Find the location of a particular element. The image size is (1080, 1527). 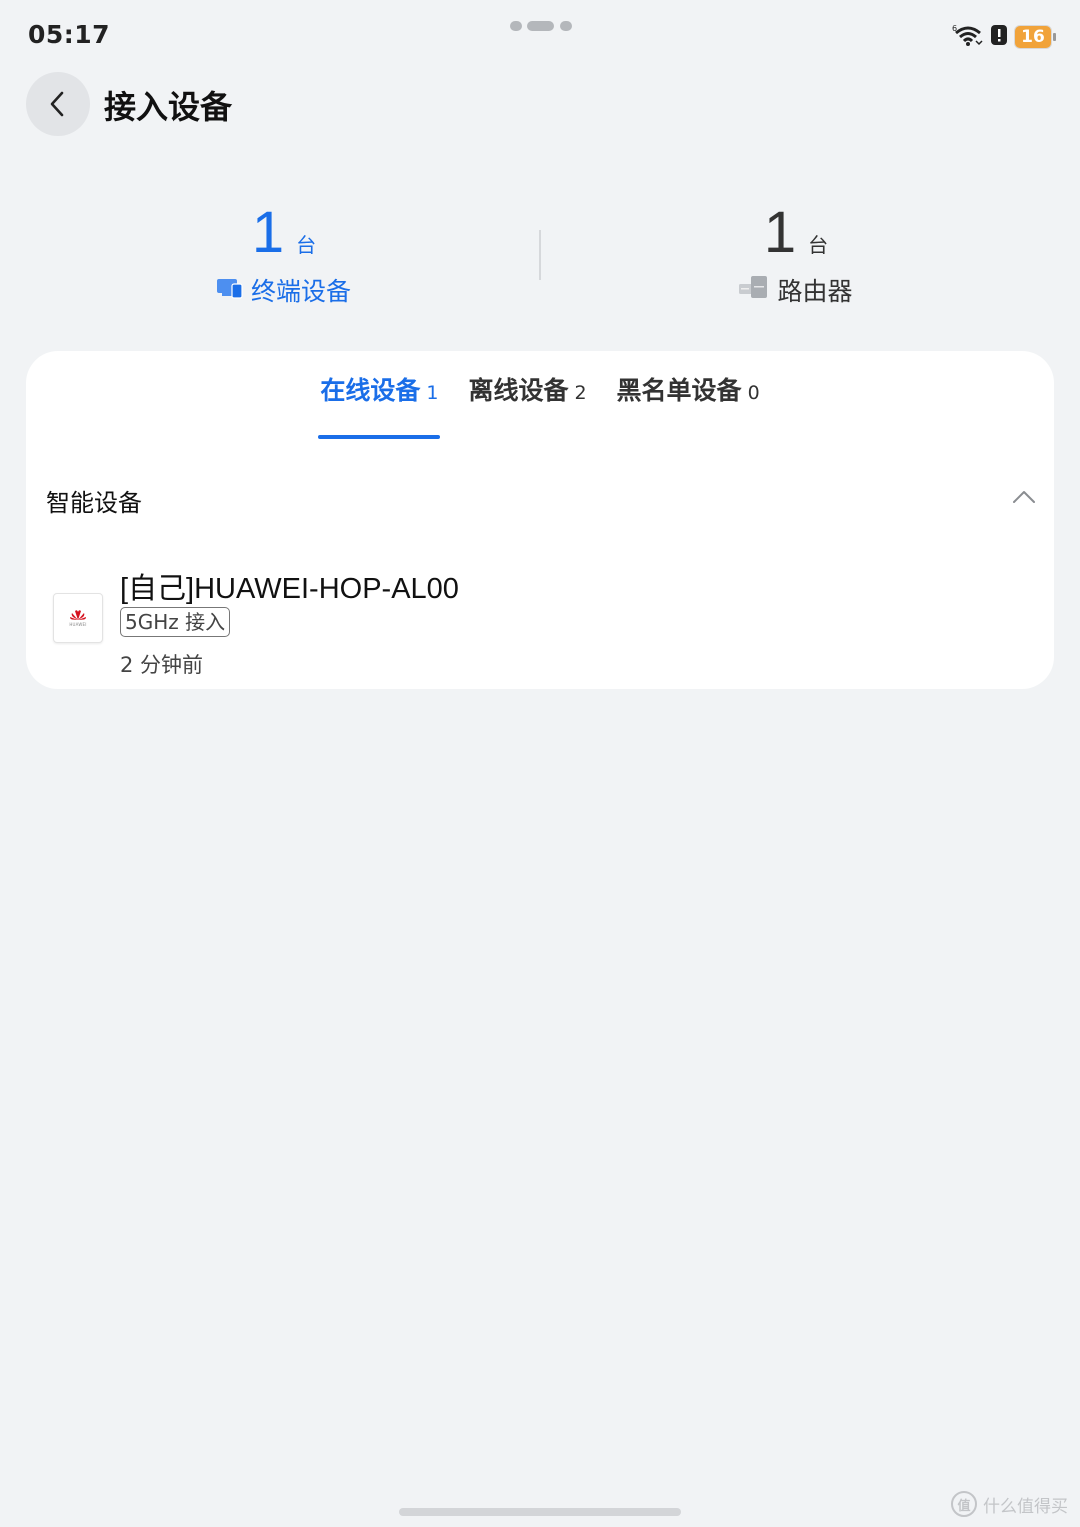

tab-online: 在线设备 1 is located at coordinates (379, 405).